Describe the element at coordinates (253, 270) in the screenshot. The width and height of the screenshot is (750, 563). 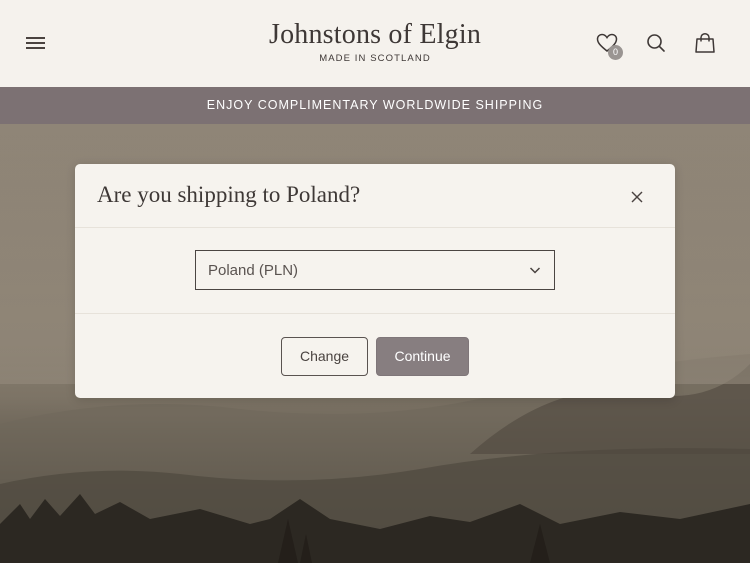
I see `country-select-value: Poland (PLN)` at that location.